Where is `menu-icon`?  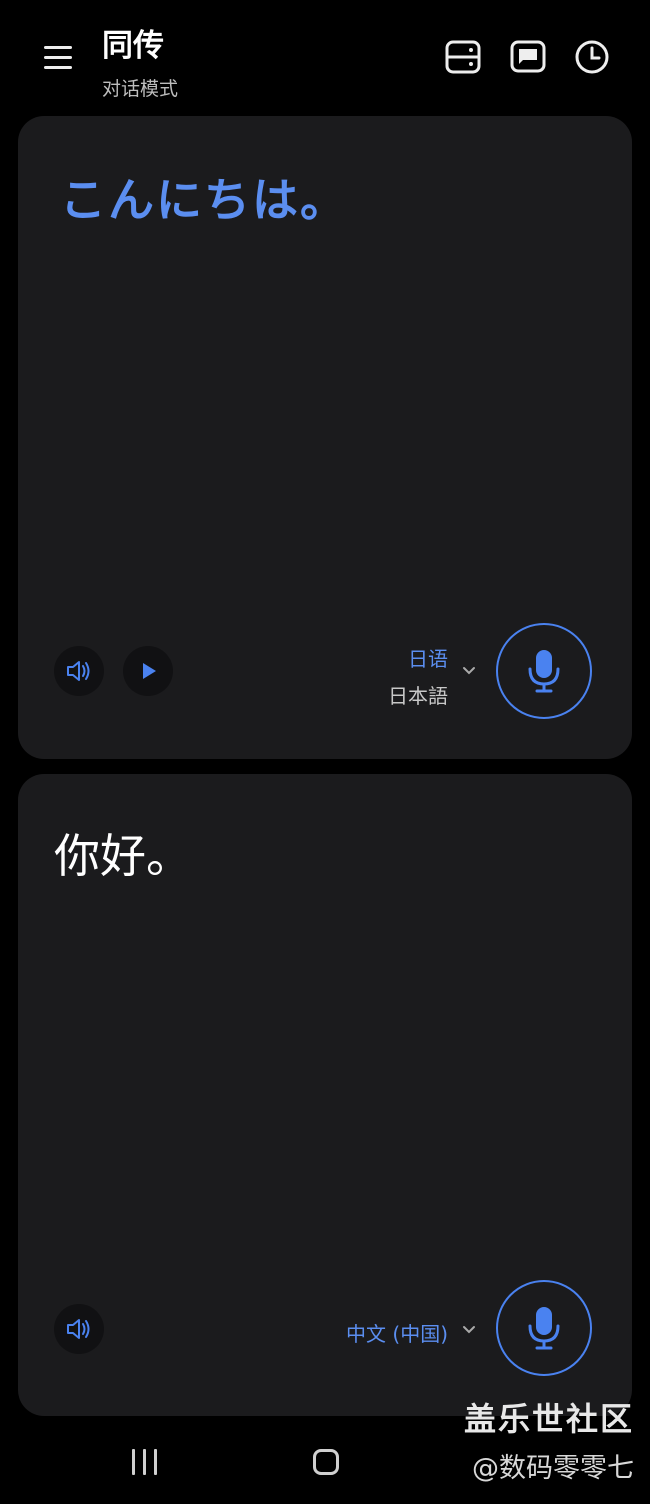 menu-icon is located at coordinates (58, 58).